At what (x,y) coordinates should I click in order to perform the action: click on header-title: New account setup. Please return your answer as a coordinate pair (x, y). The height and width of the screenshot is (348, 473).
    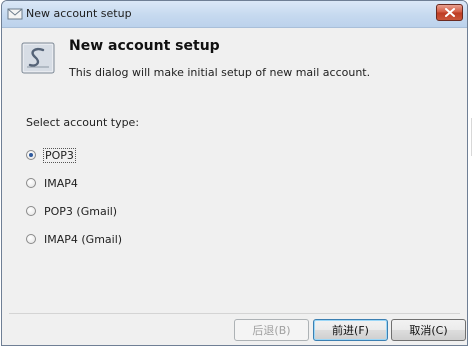
    Looking at the image, I should click on (144, 46).